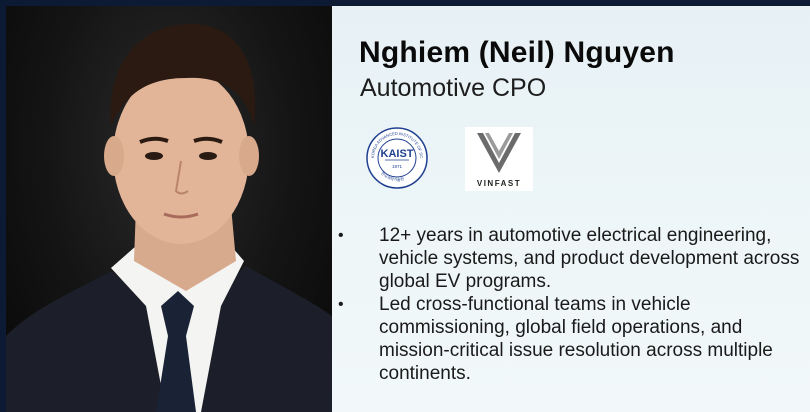 This screenshot has width=810, height=412. Describe the element at coordinates (499, 183) in the screenshot. I see `vinfast-wordmark: VINFAST` at that location.